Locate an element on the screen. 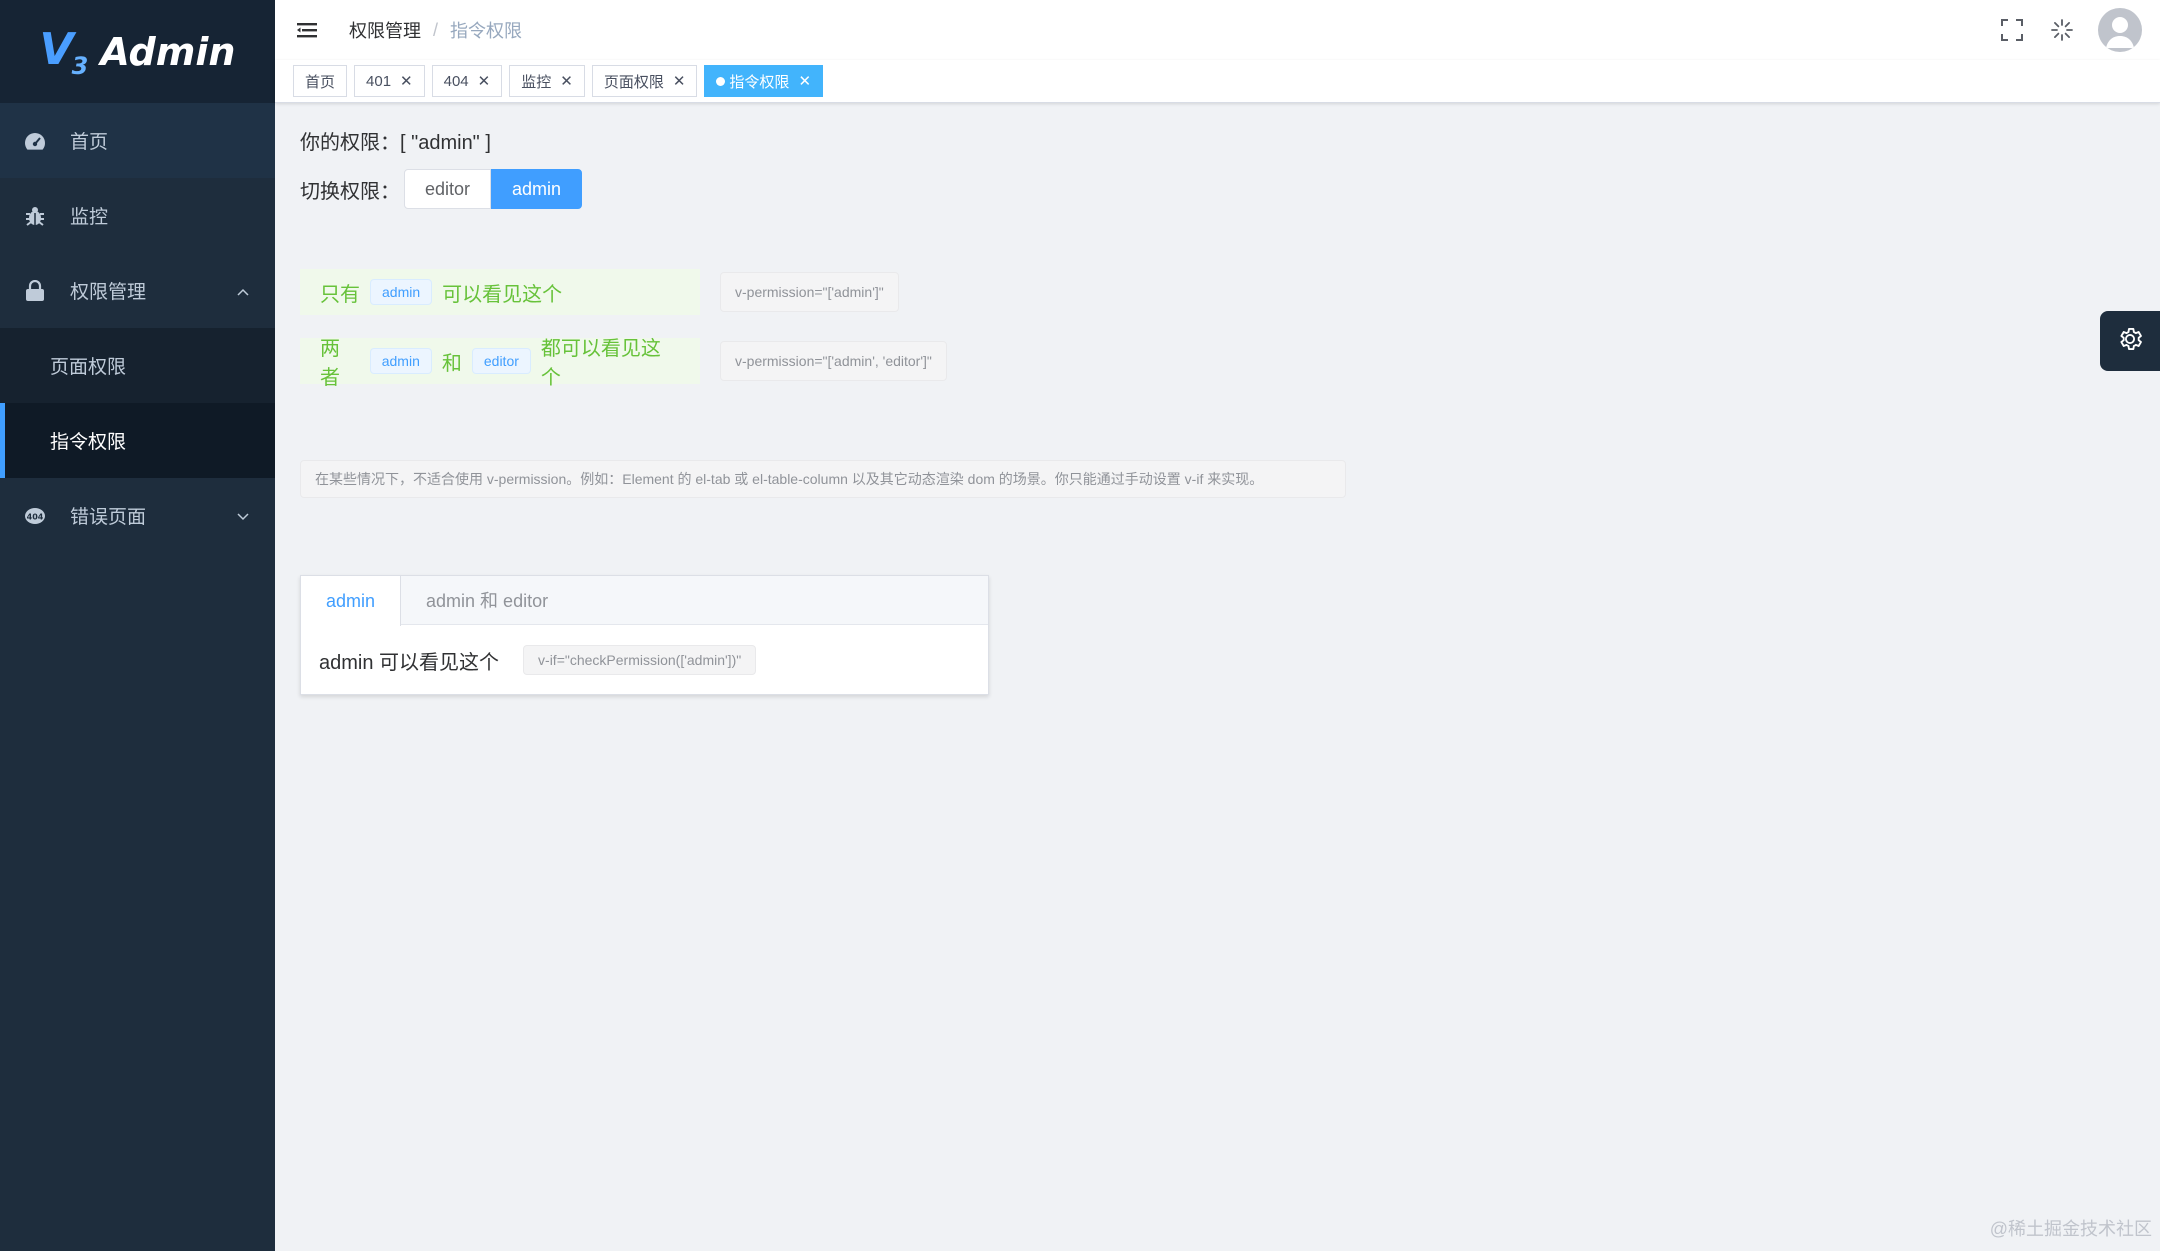 The width and height of the screenshot is (2160, 1251). tag-directive-permission: 指令权限 ✕ is located at coordinates (764, 81).